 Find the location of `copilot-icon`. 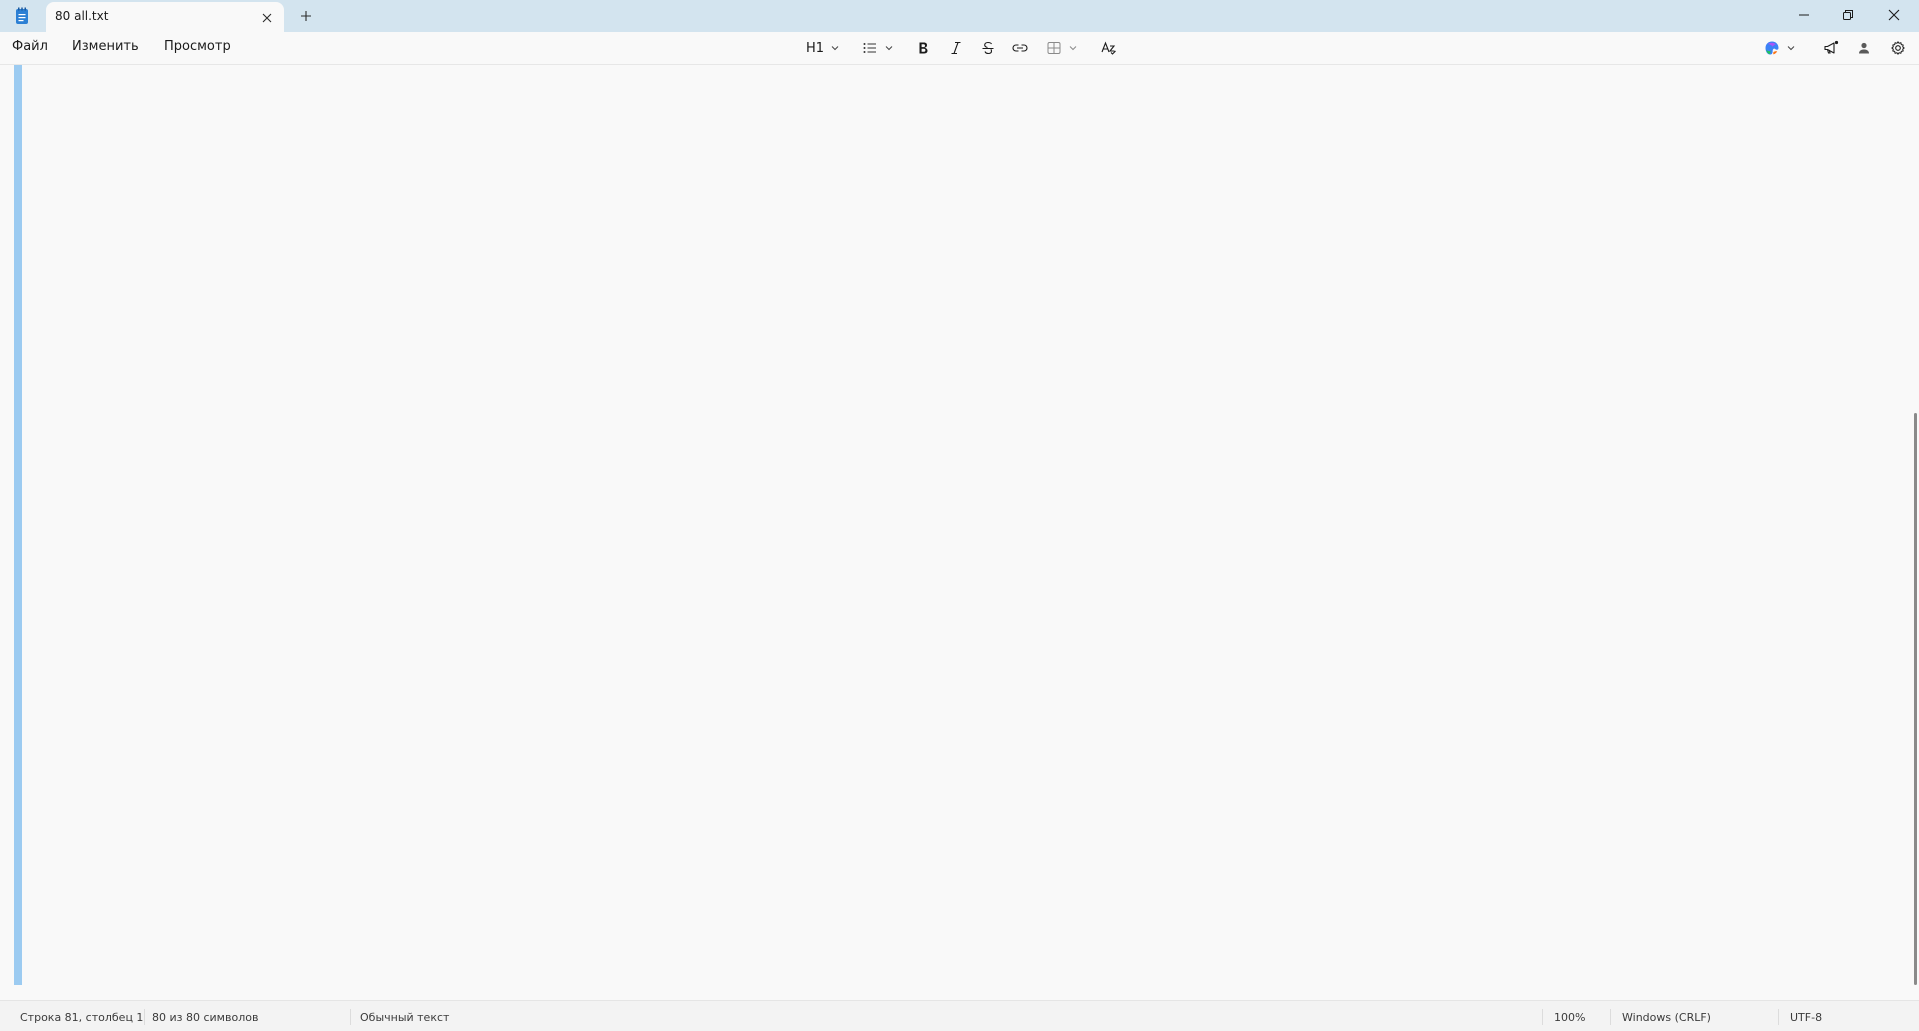

copilot-icon is located at coordinates (1772, 48).